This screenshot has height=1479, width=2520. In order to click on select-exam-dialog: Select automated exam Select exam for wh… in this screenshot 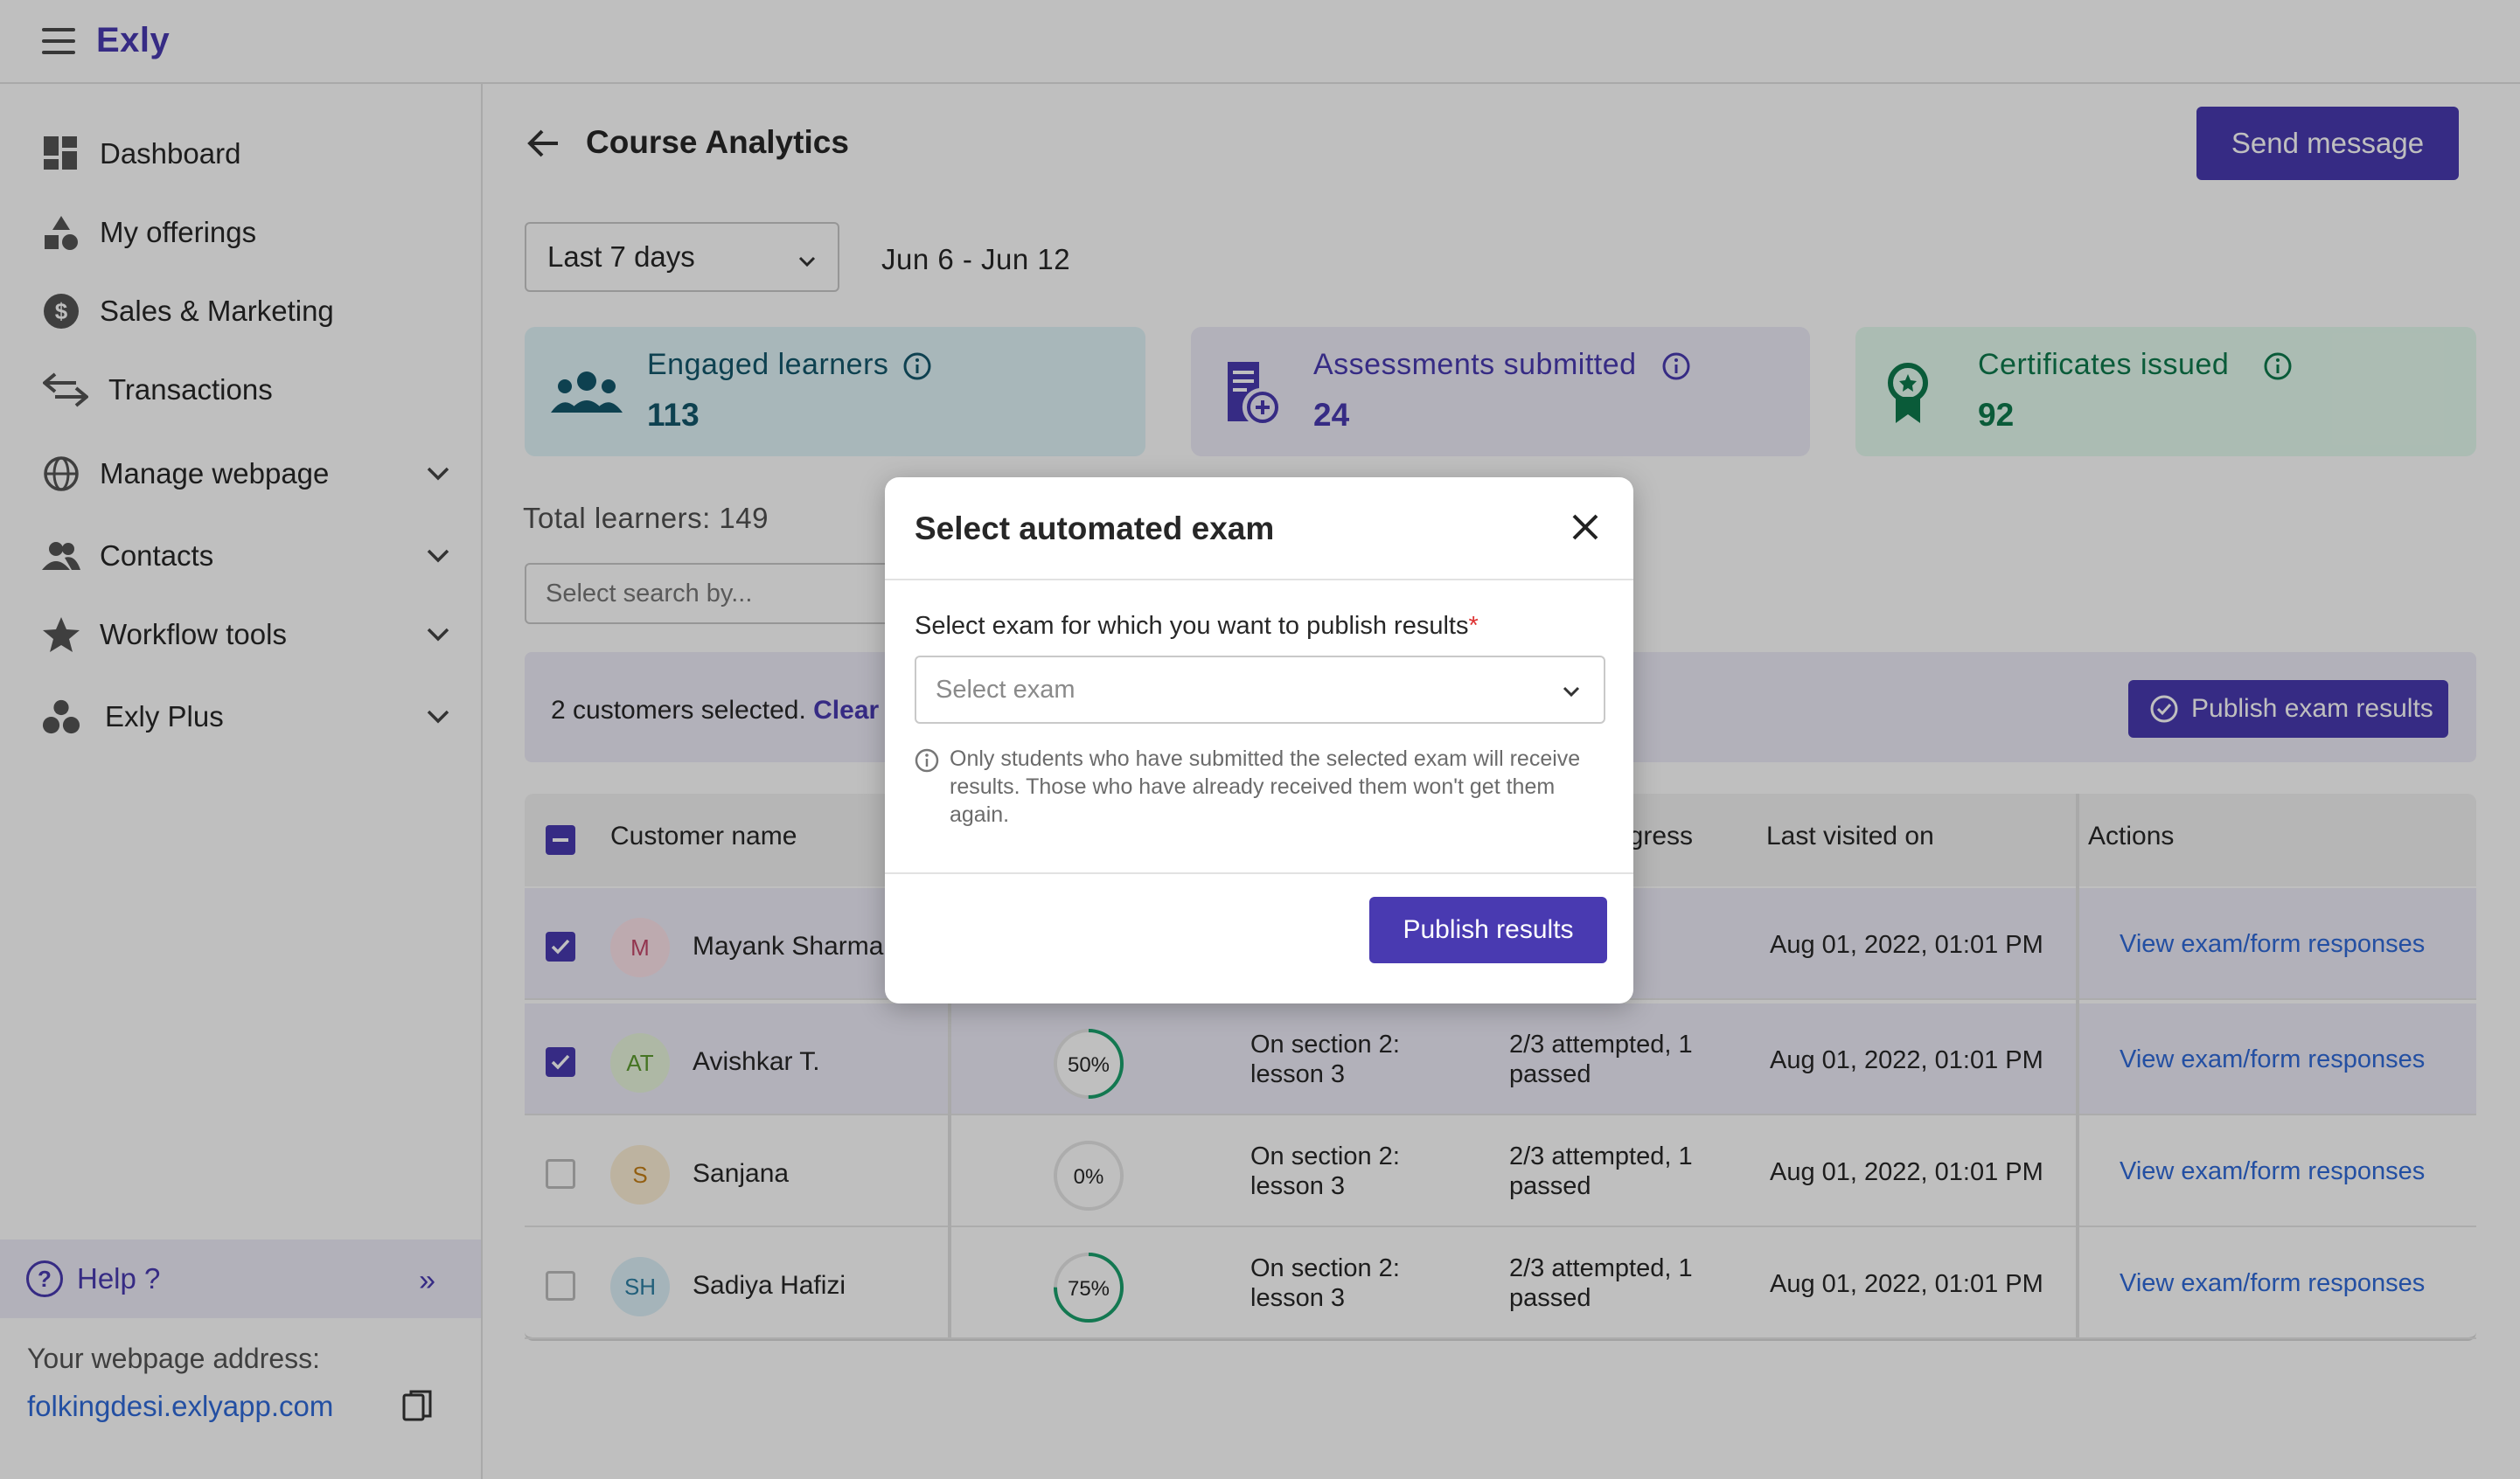, I will do `click(1259, 740)`.